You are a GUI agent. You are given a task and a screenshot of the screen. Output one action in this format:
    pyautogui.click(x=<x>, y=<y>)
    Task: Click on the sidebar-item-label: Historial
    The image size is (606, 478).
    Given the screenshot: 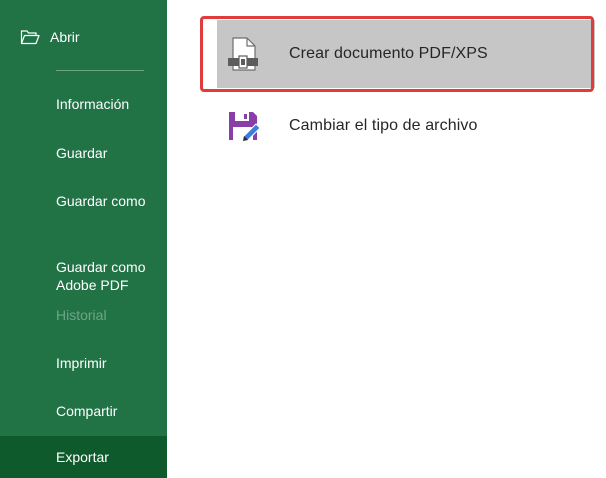 What is the action you would take?
    pyautogui.click(x=81, y=315)
    